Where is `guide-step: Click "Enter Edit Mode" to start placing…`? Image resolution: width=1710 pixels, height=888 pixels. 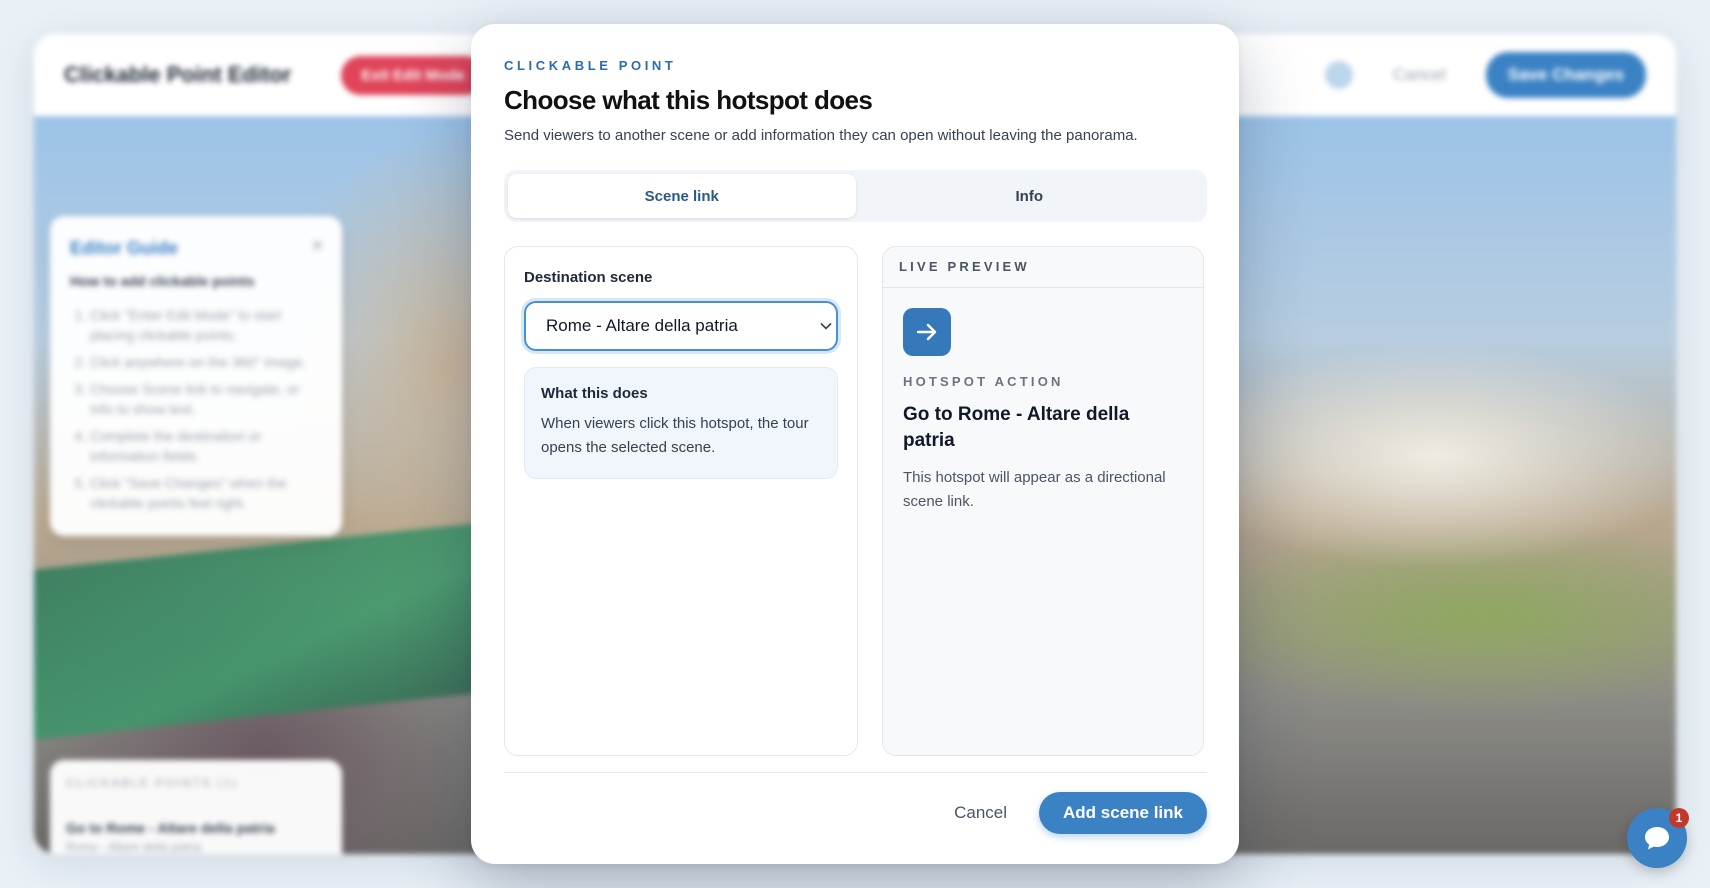
guide-step: Click "Enter Edit Mode" to start placing… is located at coordinates (206, 325).